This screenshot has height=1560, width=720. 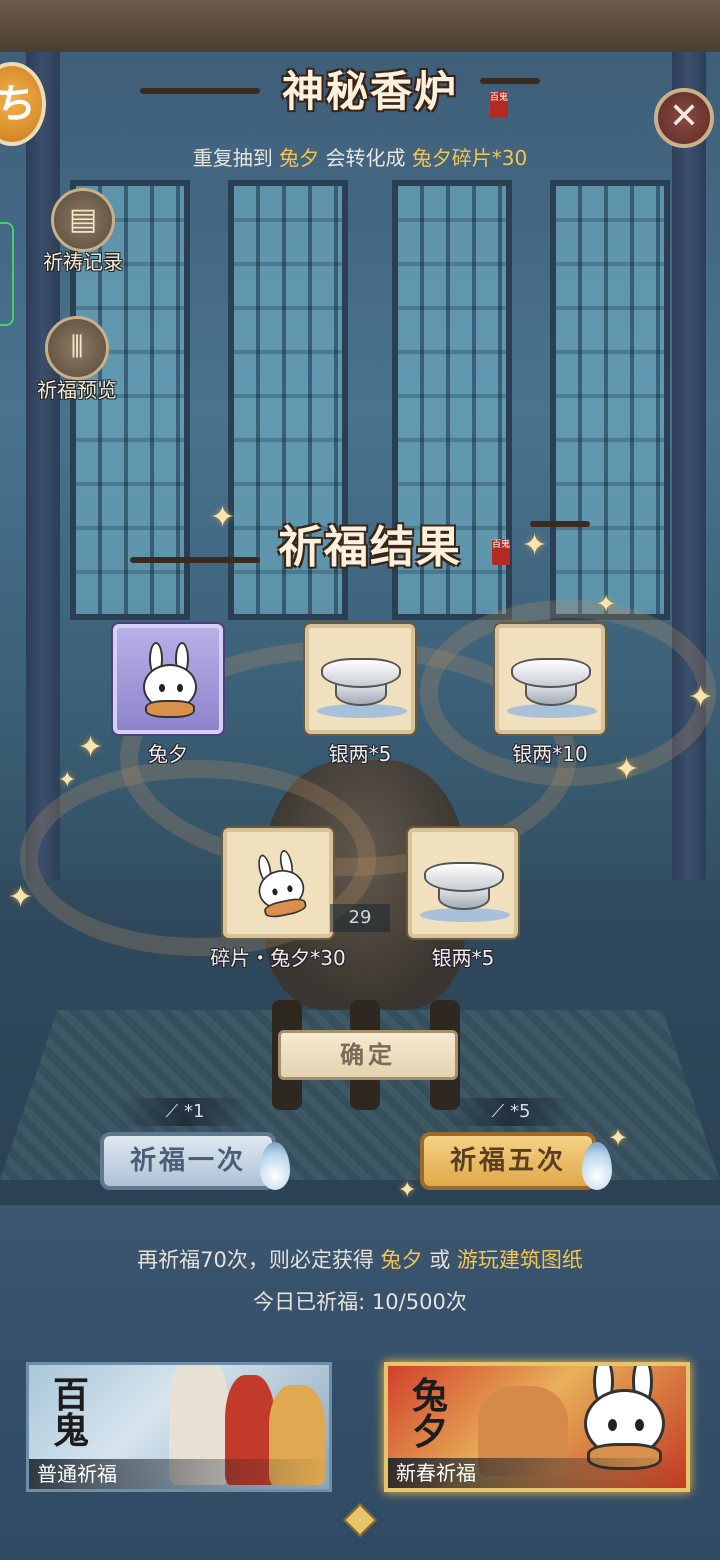 I want to click on item-label: 兔夕, so click(x=168, y=754).